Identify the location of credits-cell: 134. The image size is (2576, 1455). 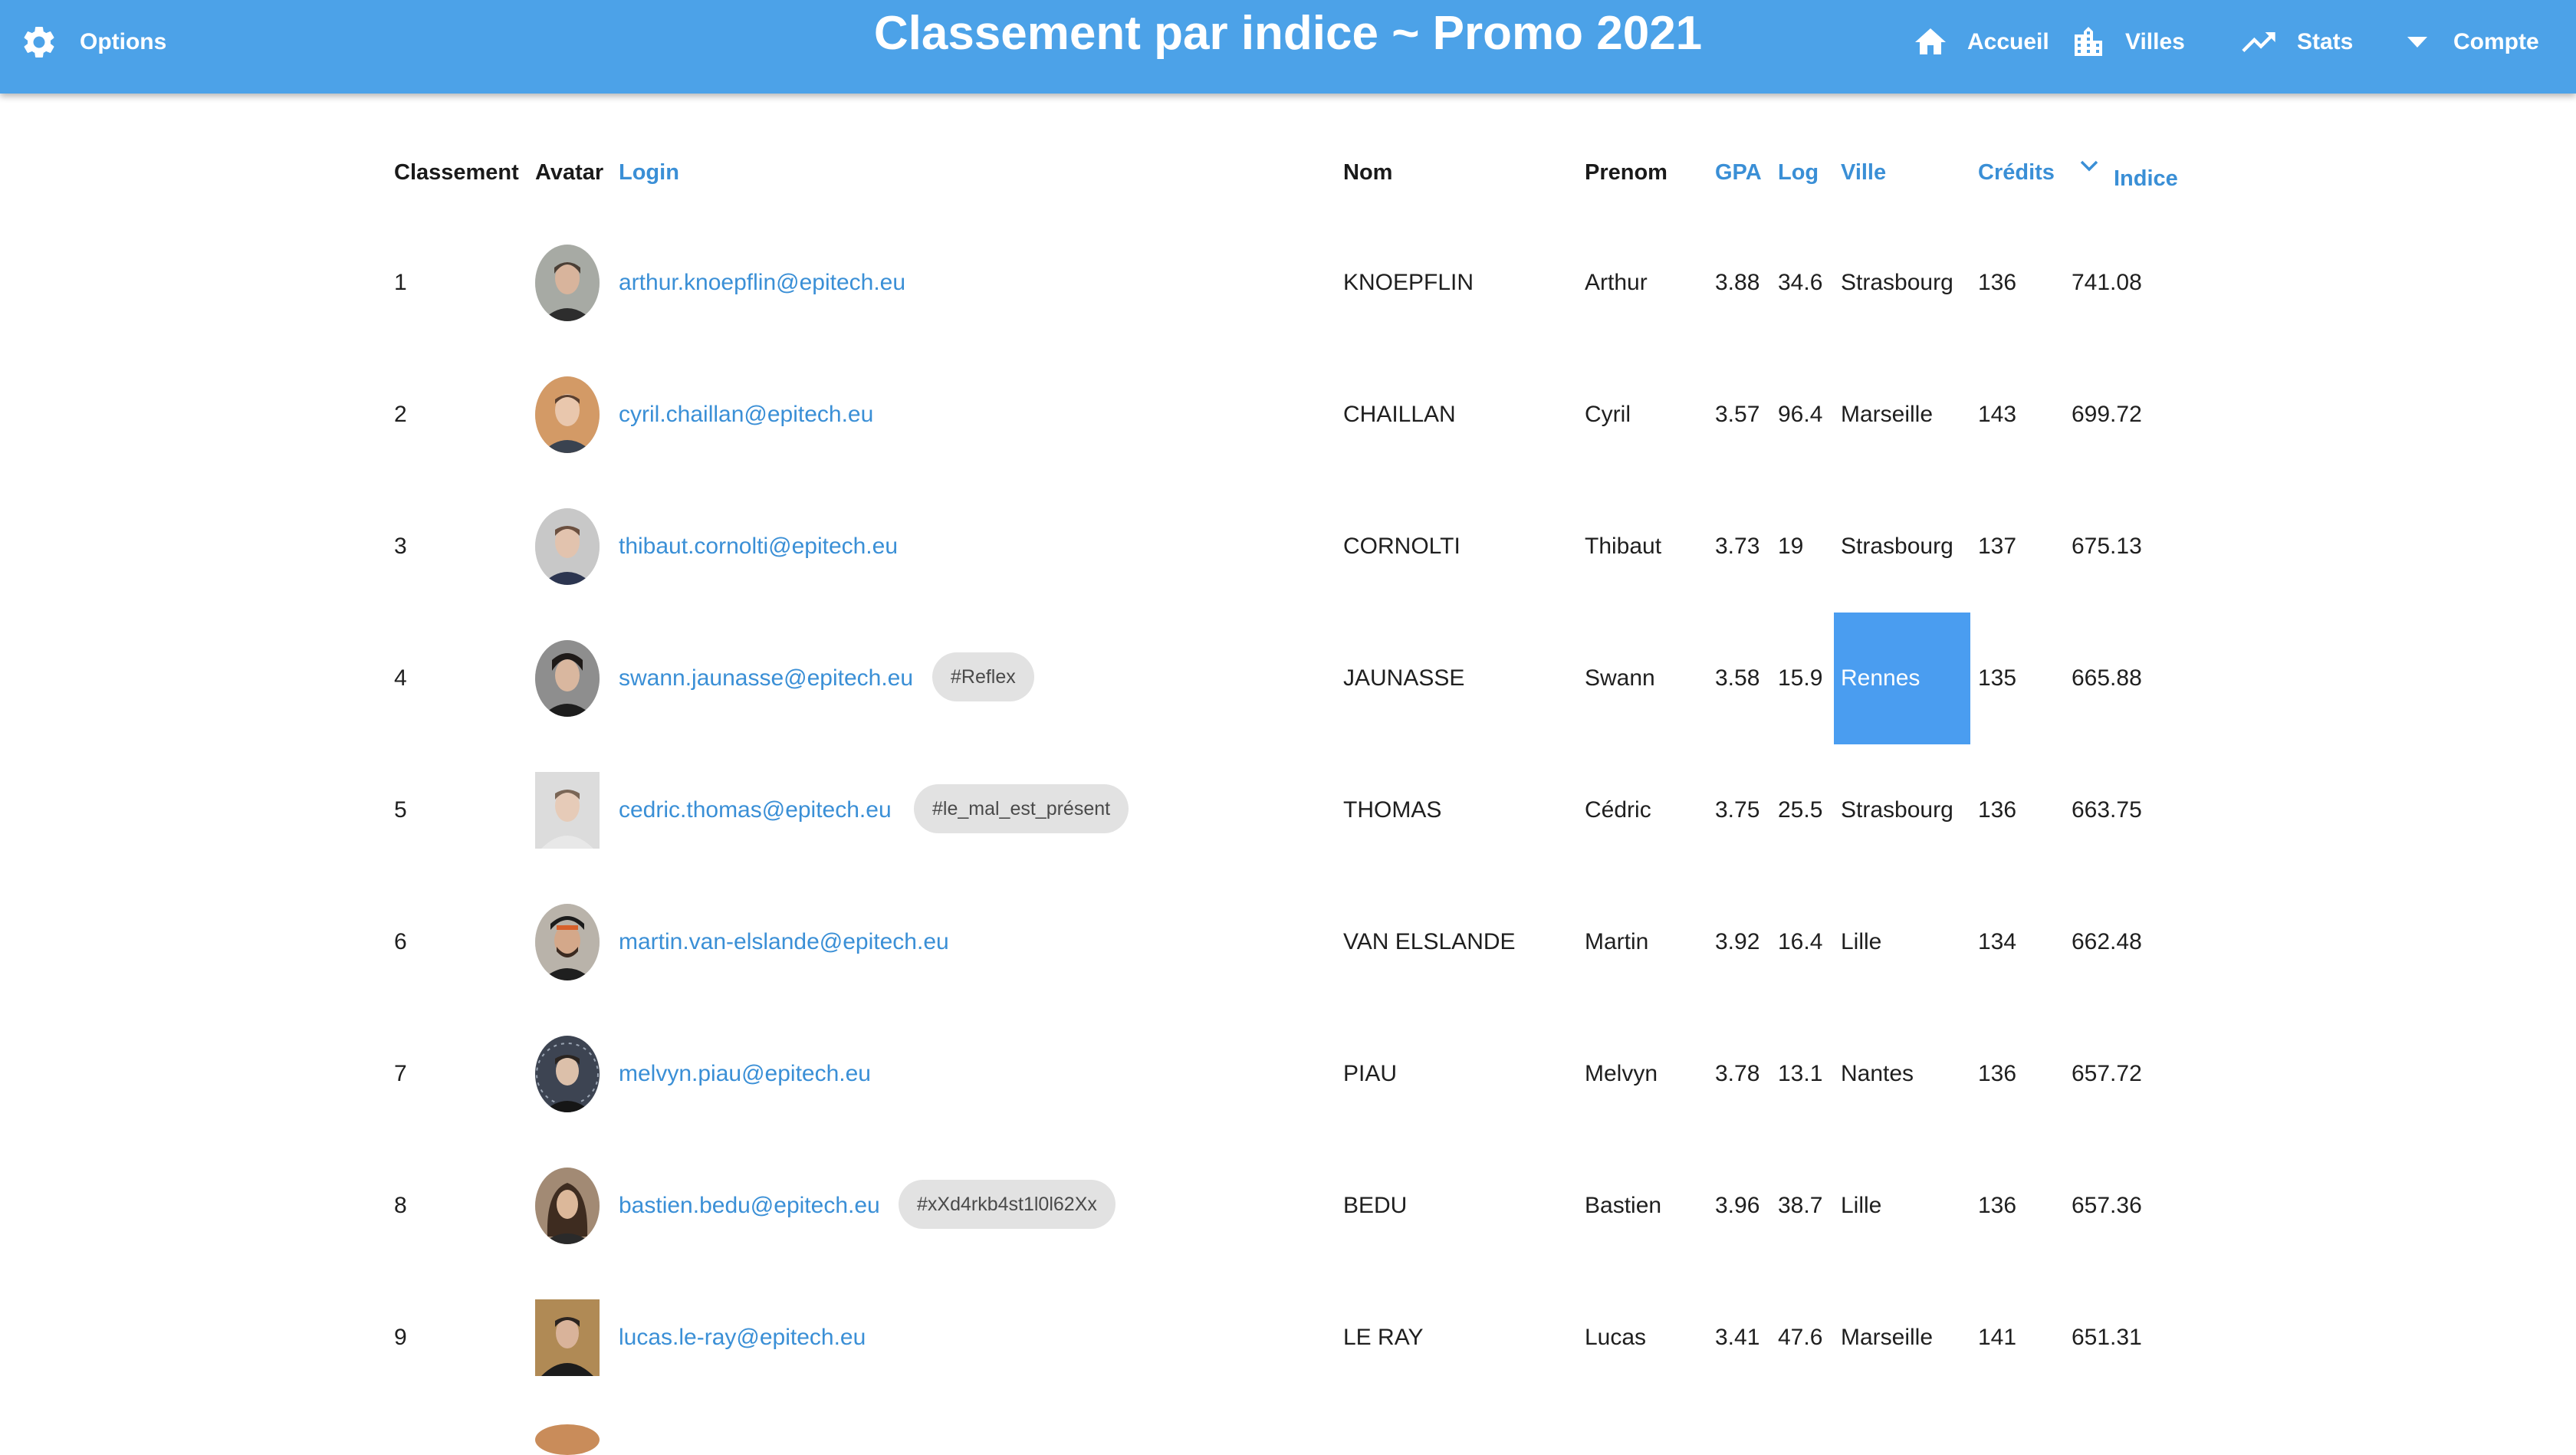
(1997, 941).